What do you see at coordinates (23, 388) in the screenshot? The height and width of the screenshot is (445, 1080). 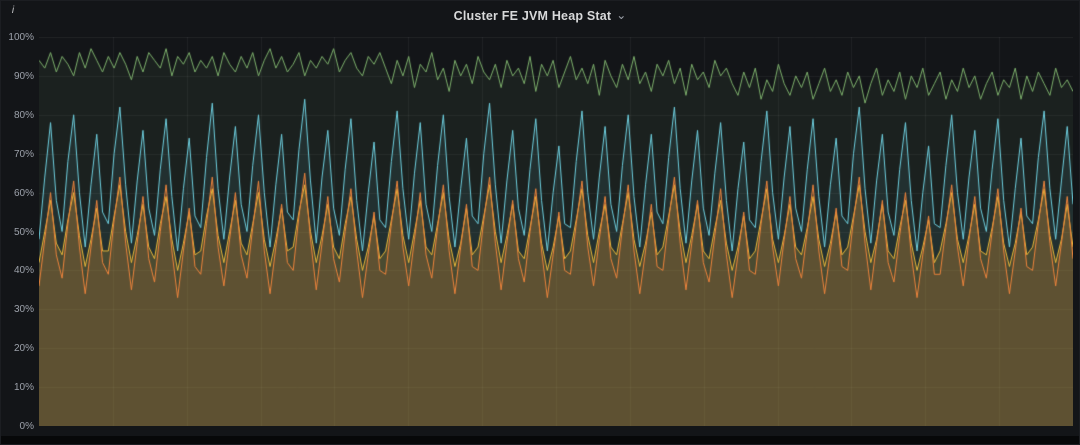 I see `y-axis-label: 10%` at bounding box center [23, 388].